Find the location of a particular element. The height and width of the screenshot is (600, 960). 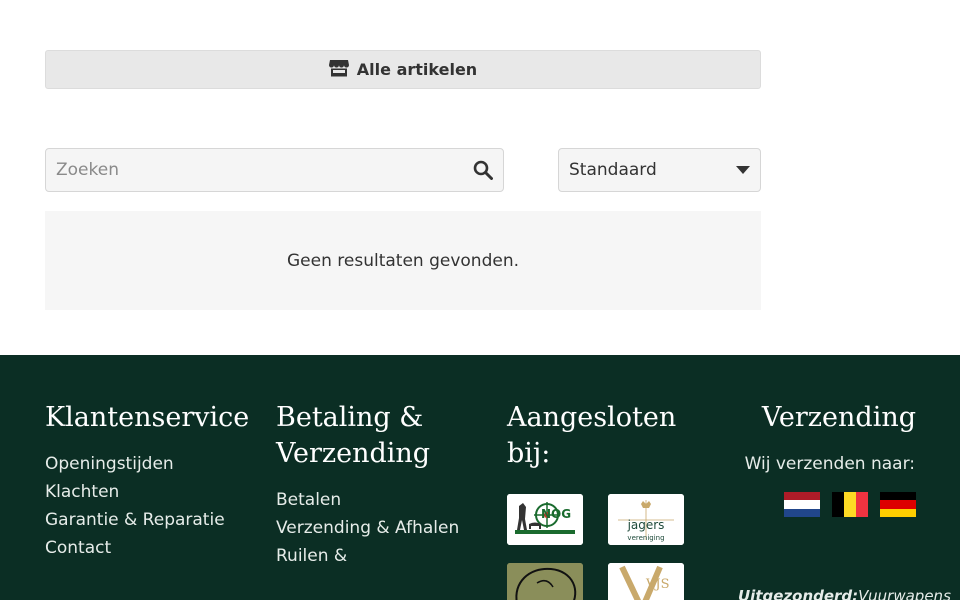

sort-select: Standaard is located at coordinates (659, 170).